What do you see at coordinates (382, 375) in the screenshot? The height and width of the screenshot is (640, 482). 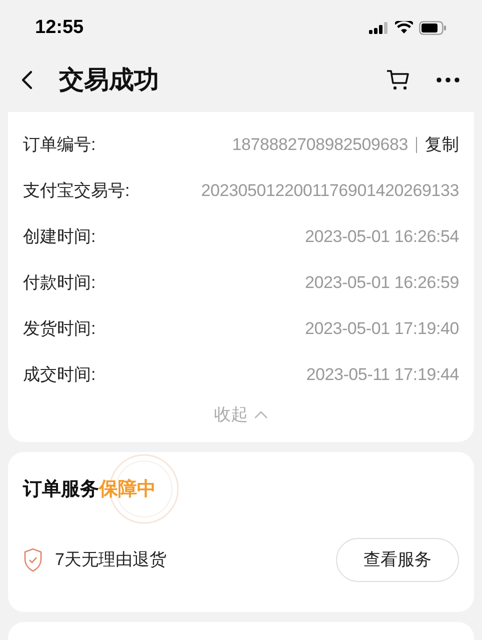 I see `info-value: 2023-05-11 17:19:44` at bounding box center [382, 375].